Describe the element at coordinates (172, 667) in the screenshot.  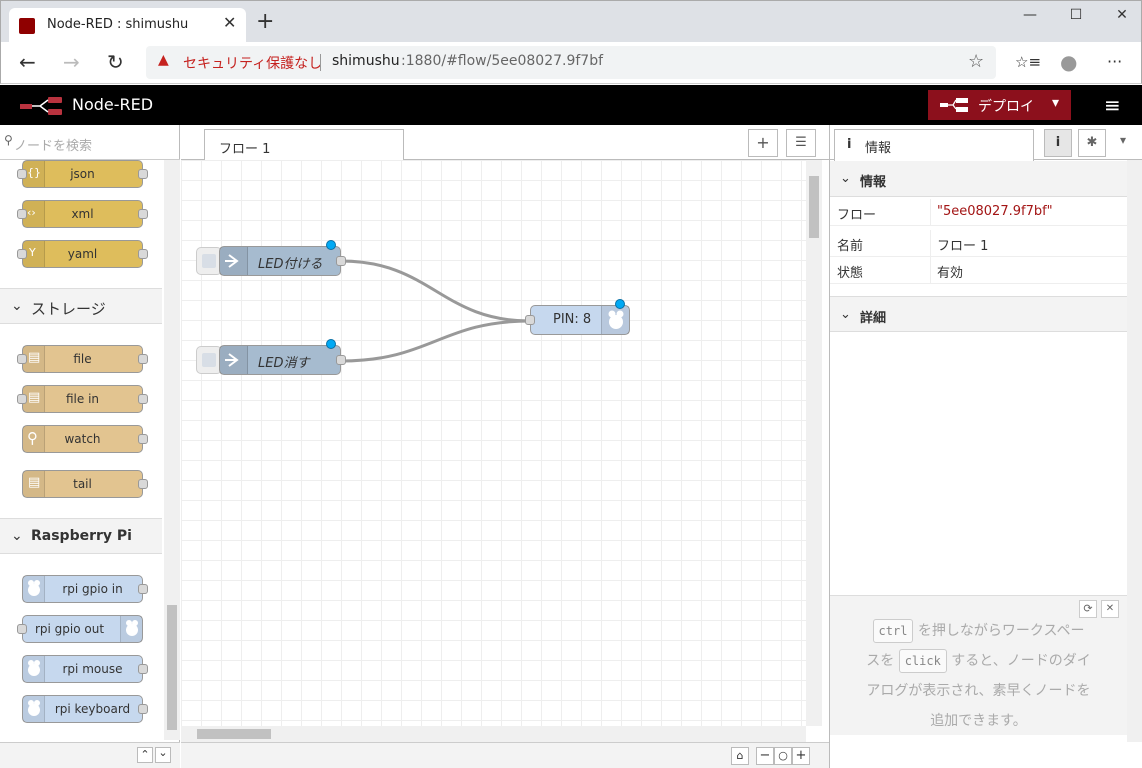
I see `palette-scroll-thumb` at that location.